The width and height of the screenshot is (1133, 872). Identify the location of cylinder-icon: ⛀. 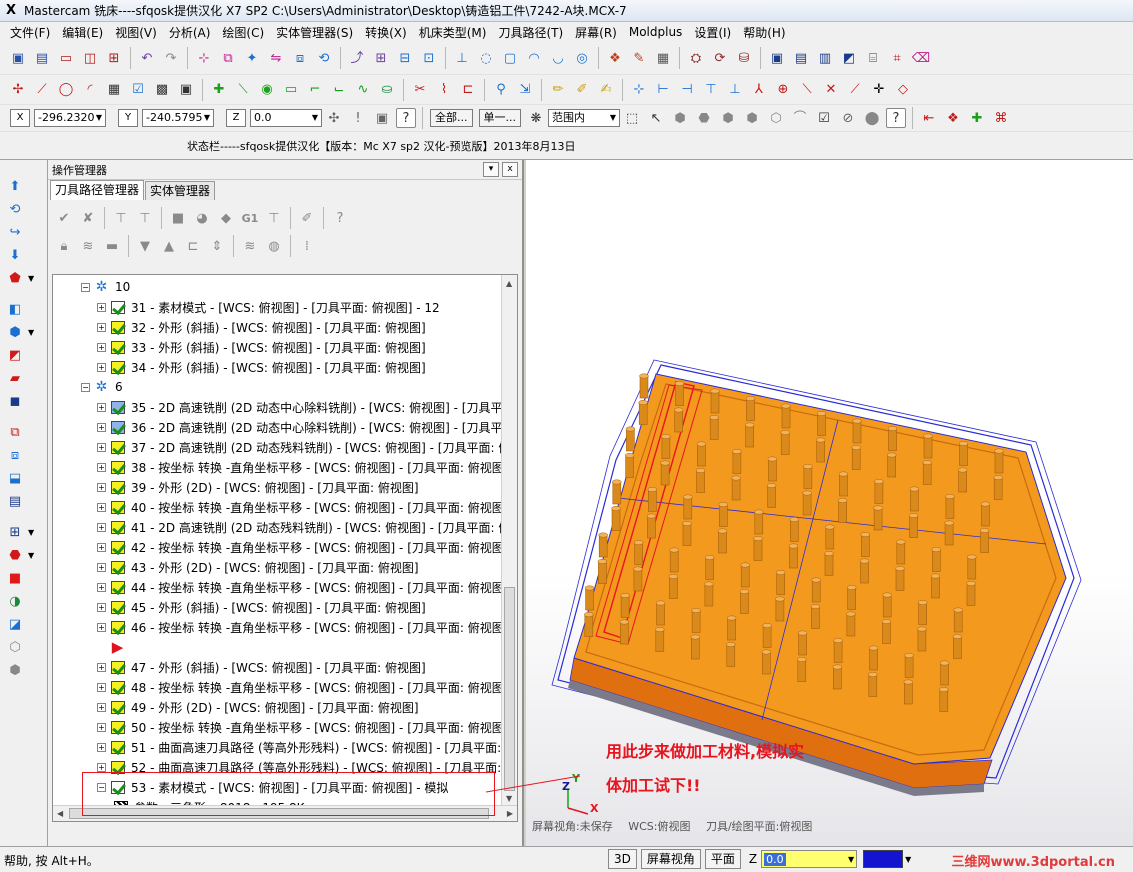
(387, 90).